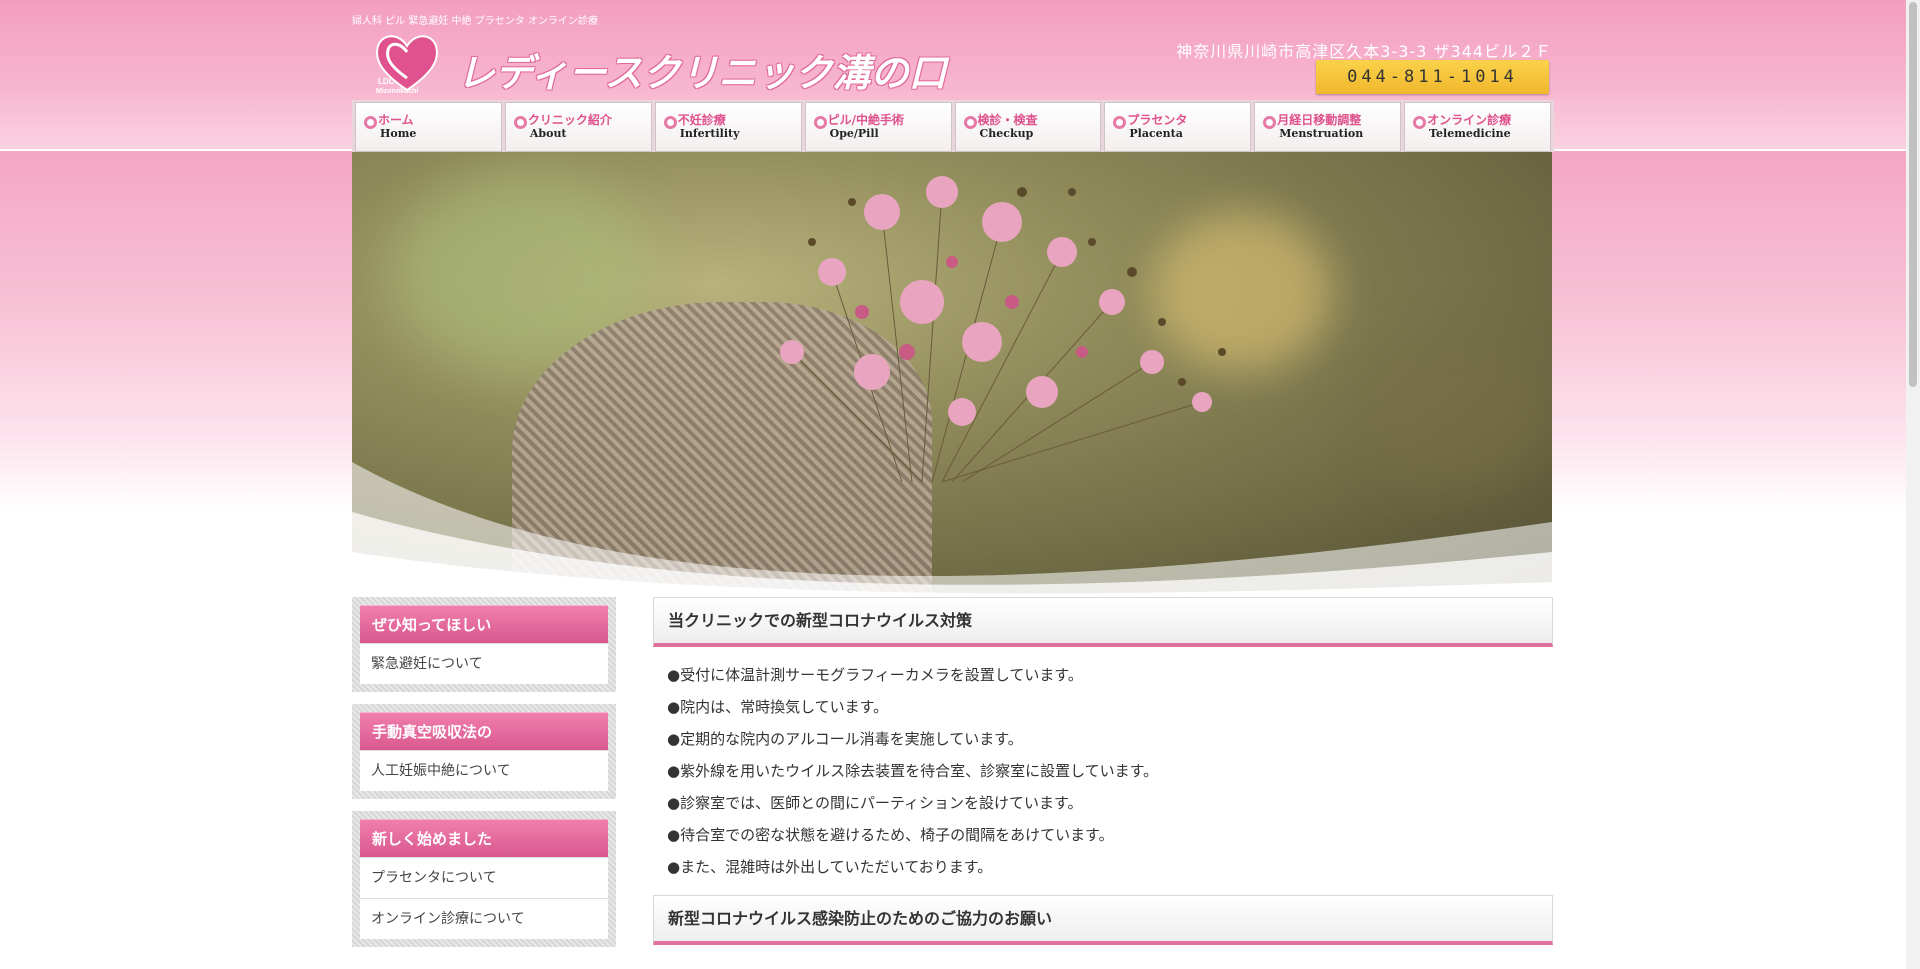 The width and height of the screenshot is (1920, 969). Describe the element at coordinates (1156, 133) in the screenshot. I see `nav-label-en: Placenta` at that location.